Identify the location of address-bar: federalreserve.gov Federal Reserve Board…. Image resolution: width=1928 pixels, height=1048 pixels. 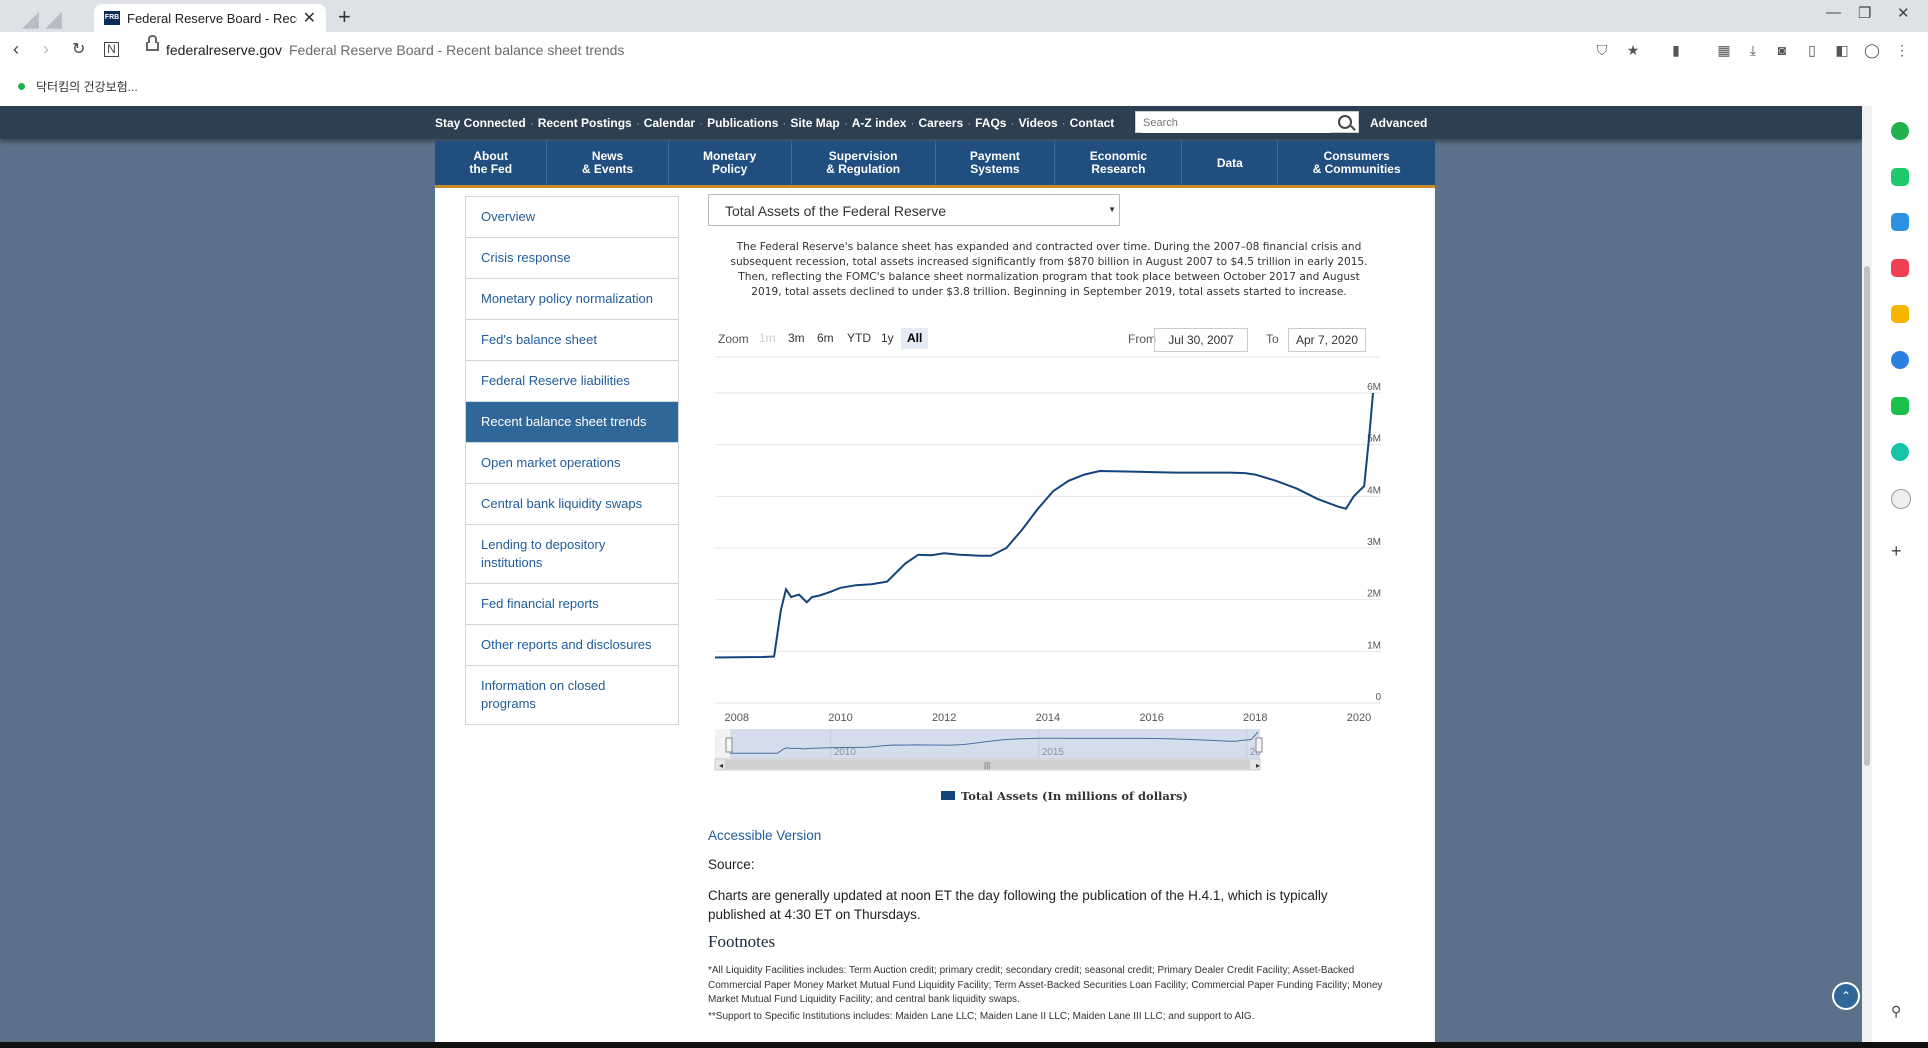
(879, 50).